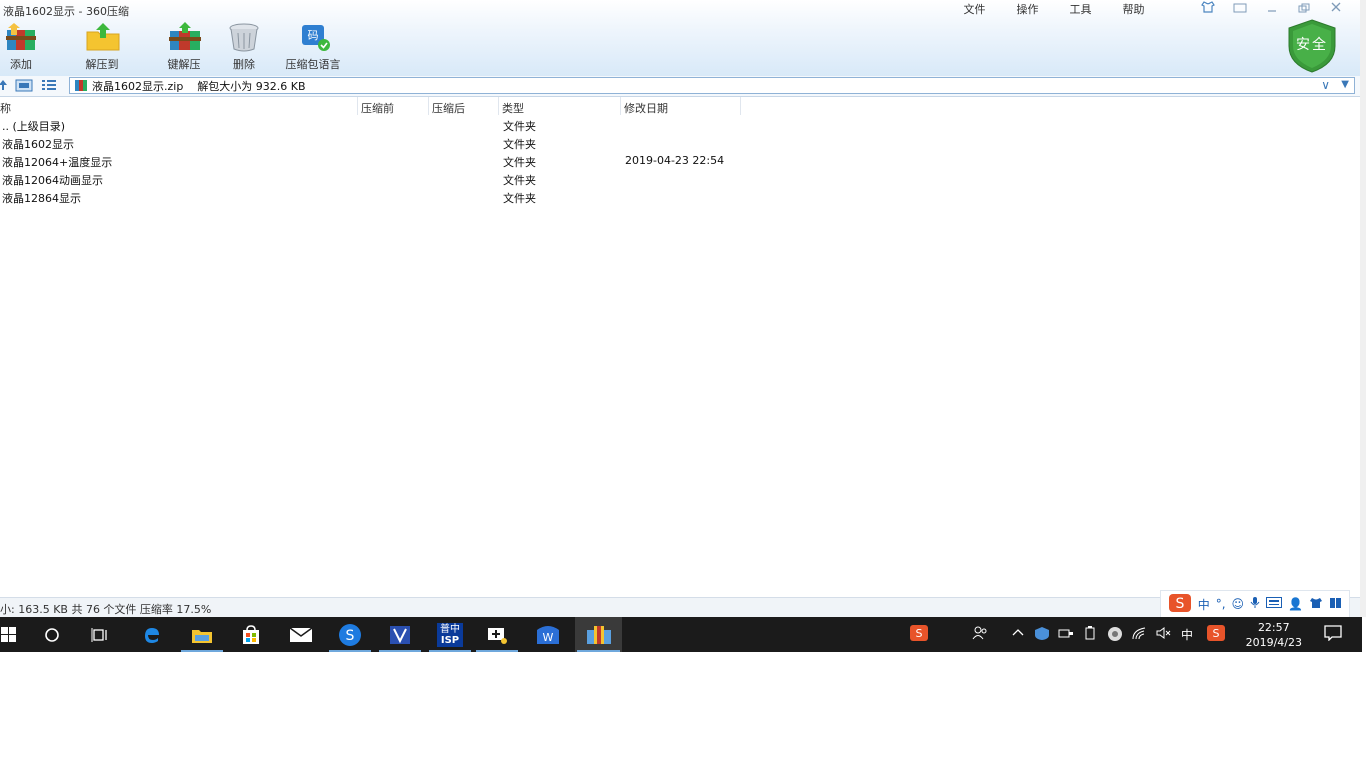  Describe the element at coordinates (974, 9) in the screenshot. I see `menu-file: 文件` at that location.